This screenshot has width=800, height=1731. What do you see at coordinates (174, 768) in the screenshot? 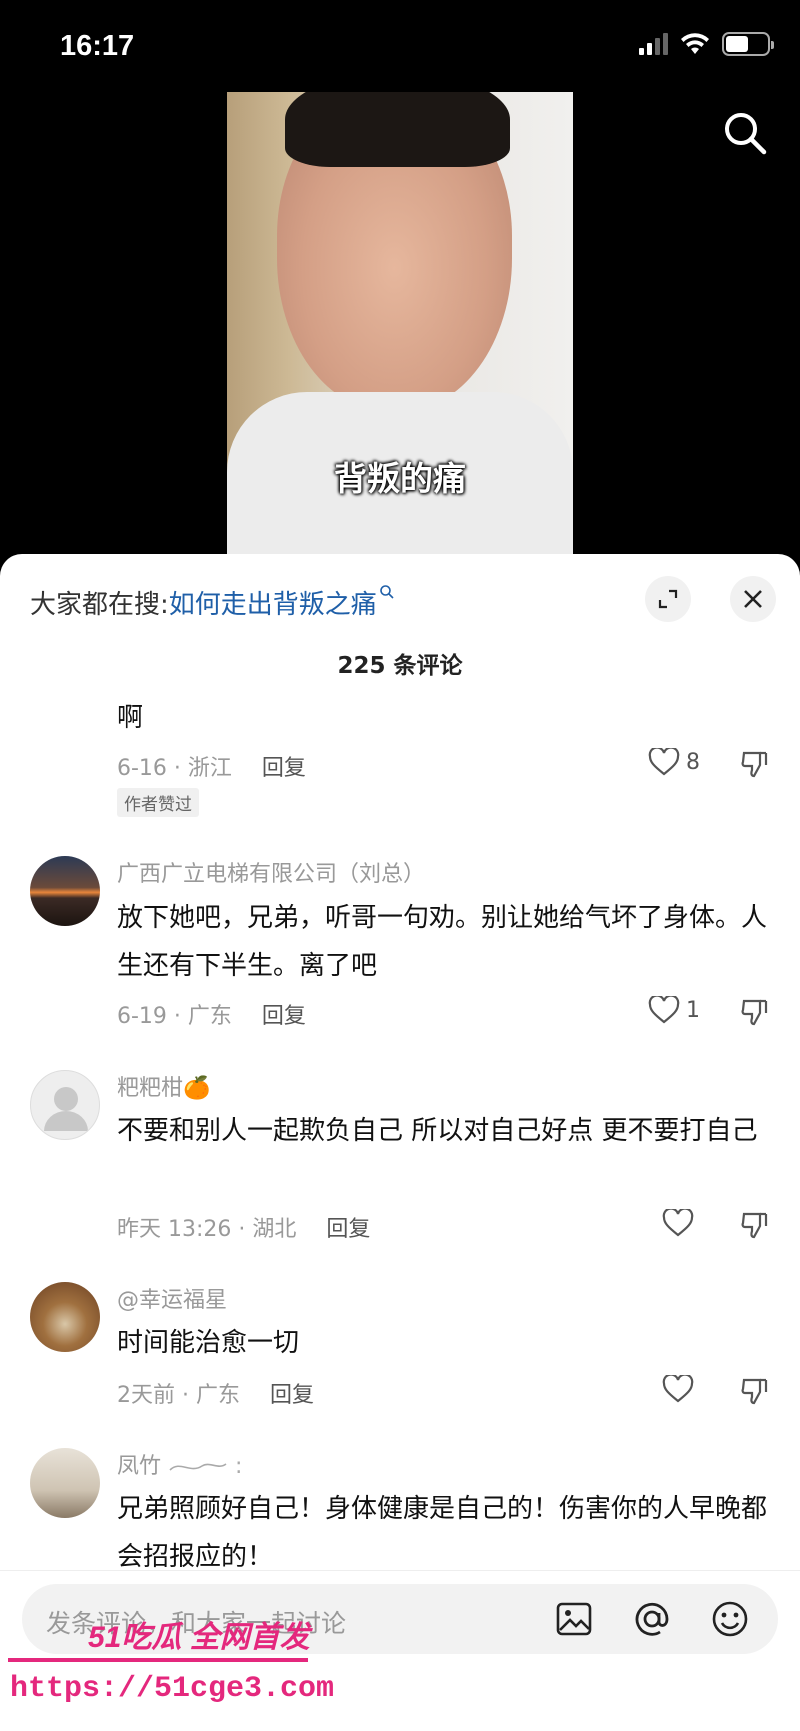
I see `comment-date-location: 6-16 · 浙江` at bounding box center [174, 768].